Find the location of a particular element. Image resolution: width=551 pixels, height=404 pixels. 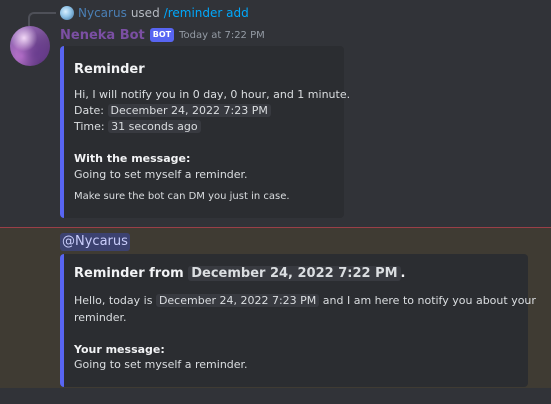

embed-title: Reminder is located at coordinates (109, 69).